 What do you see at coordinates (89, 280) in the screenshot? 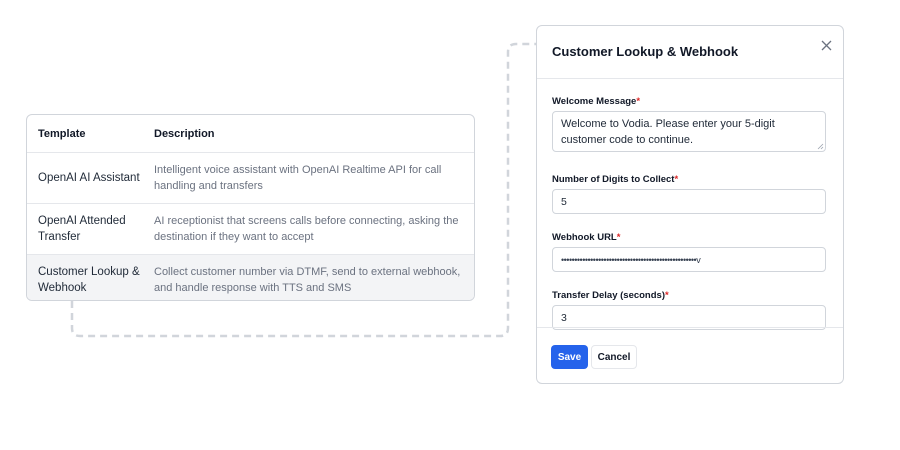
I see `template-name: Customer Lookup & Webhook` at bounding box center [89, 280].